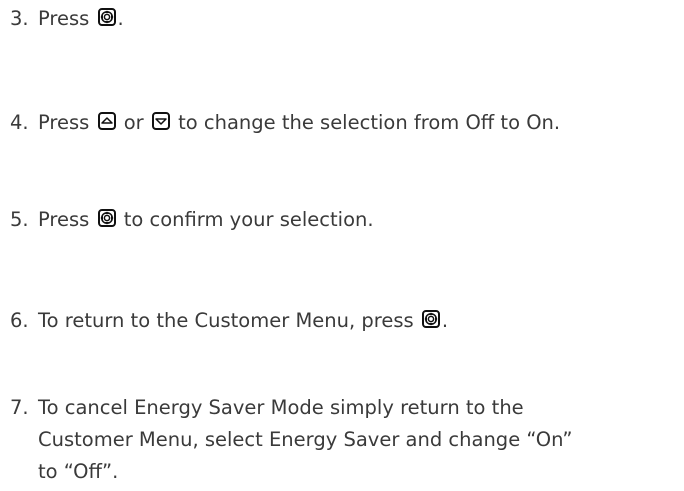 This screenshot has height=491, width=684. Describe the element at coordinates (106, 121) in the screenshot. I see `up-icon` at that location.